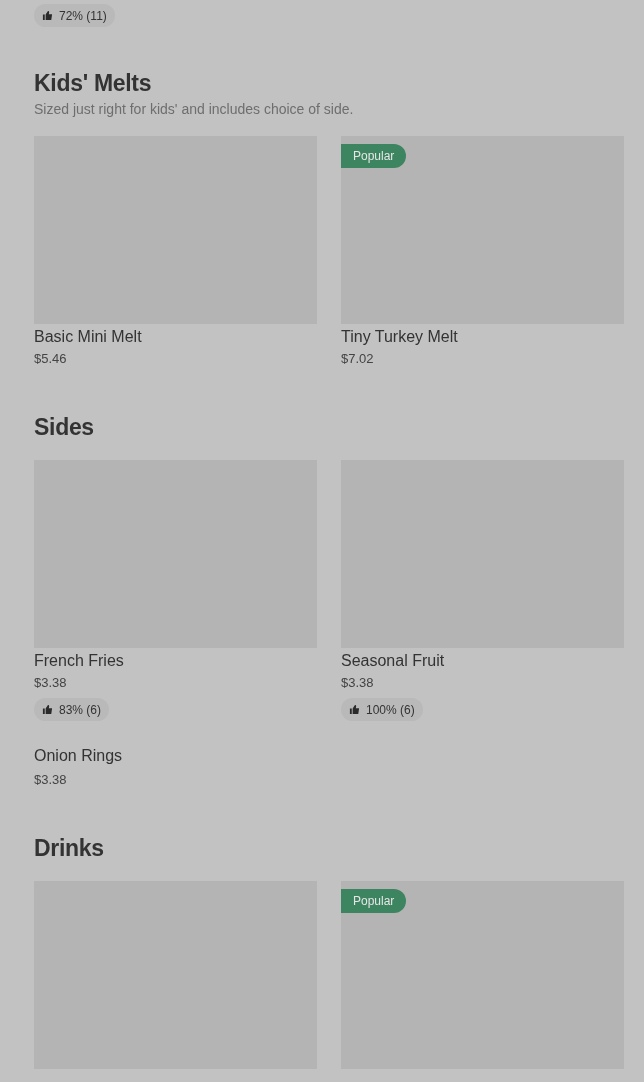  I want to click on item-price: $5.46, so click(50, 359).